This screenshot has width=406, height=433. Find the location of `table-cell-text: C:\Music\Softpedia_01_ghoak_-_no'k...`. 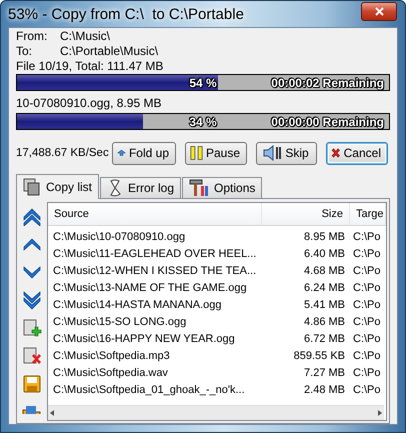

table-cell-text: C:\Music\Softpedia_01_ghoak_-_no'k... is located at coordinates (149, 390).